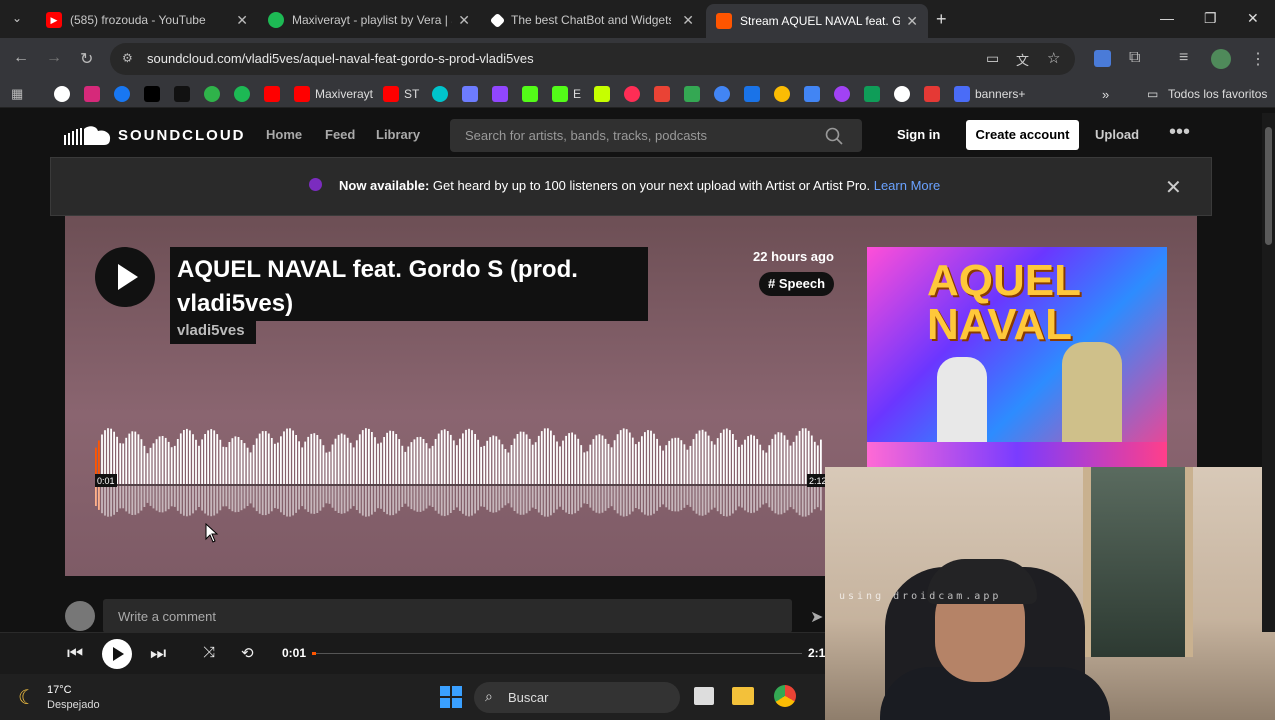 The height and width of the screenshot is (720, 1275). What do you see at coordinates (75, 653) in the screenshot?
I see `previous-icon: ⏮` at bounding box center [75, 653].